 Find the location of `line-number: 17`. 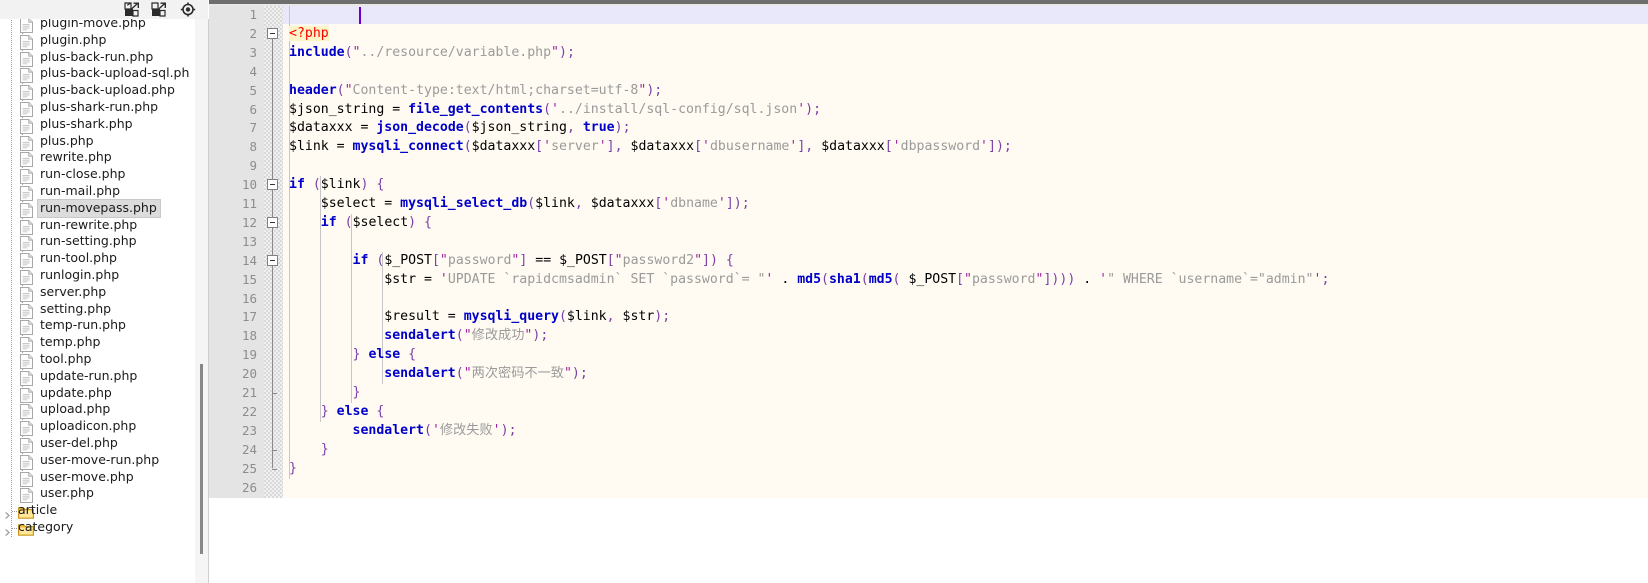

line-number: 17 is located at coordinates (249, 317).